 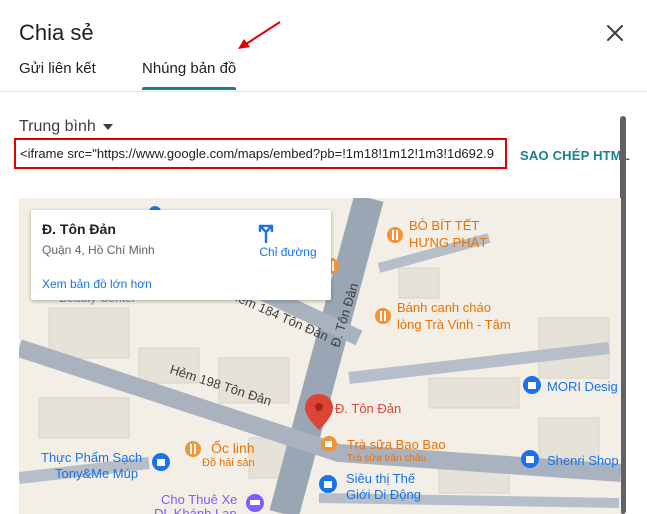 What do you see at coordinates (199, 499) in the screenshot?
I see `poi-cho-thue-xe: Cho Thuê Xe` at bounding box center [199, 499].